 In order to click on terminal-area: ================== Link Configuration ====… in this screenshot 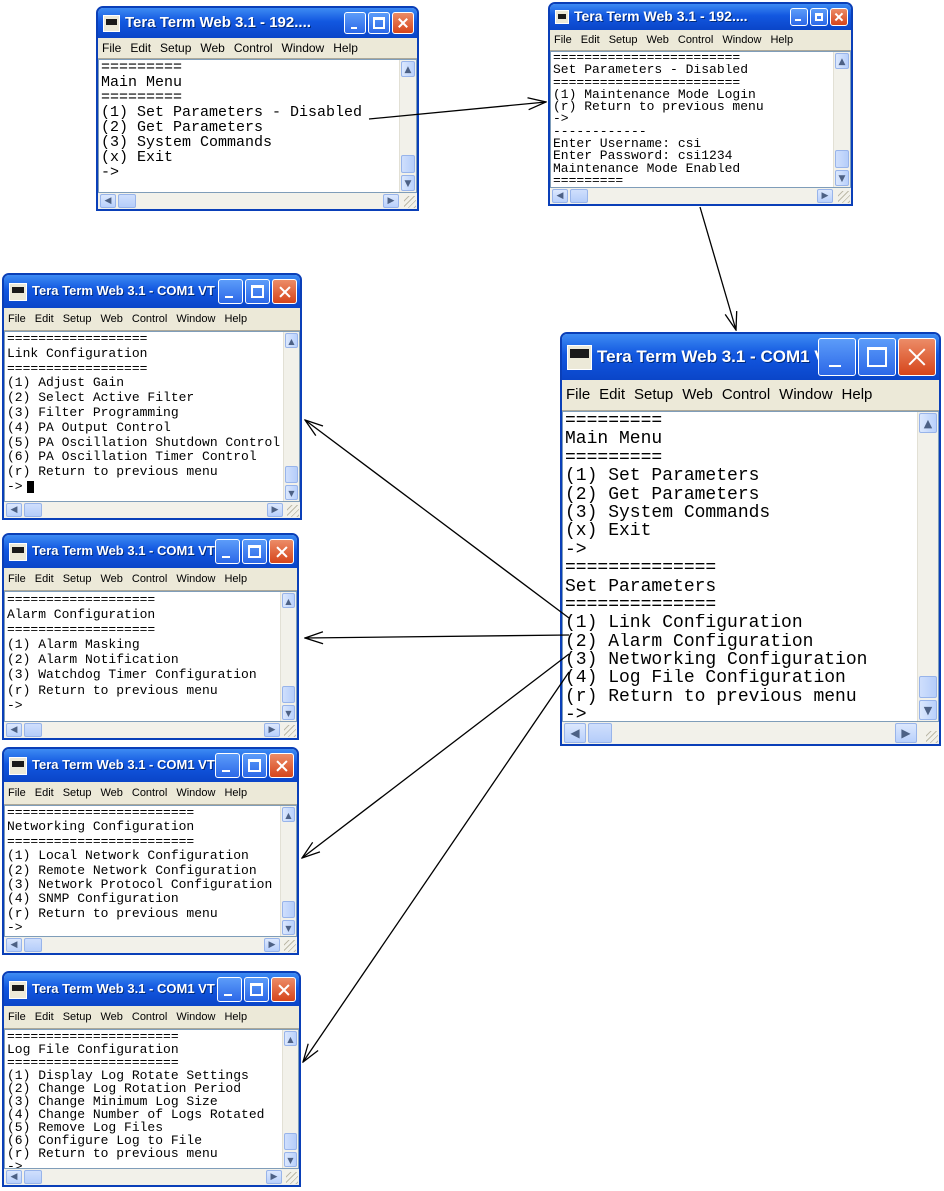, I will do `click(152, 416)`.